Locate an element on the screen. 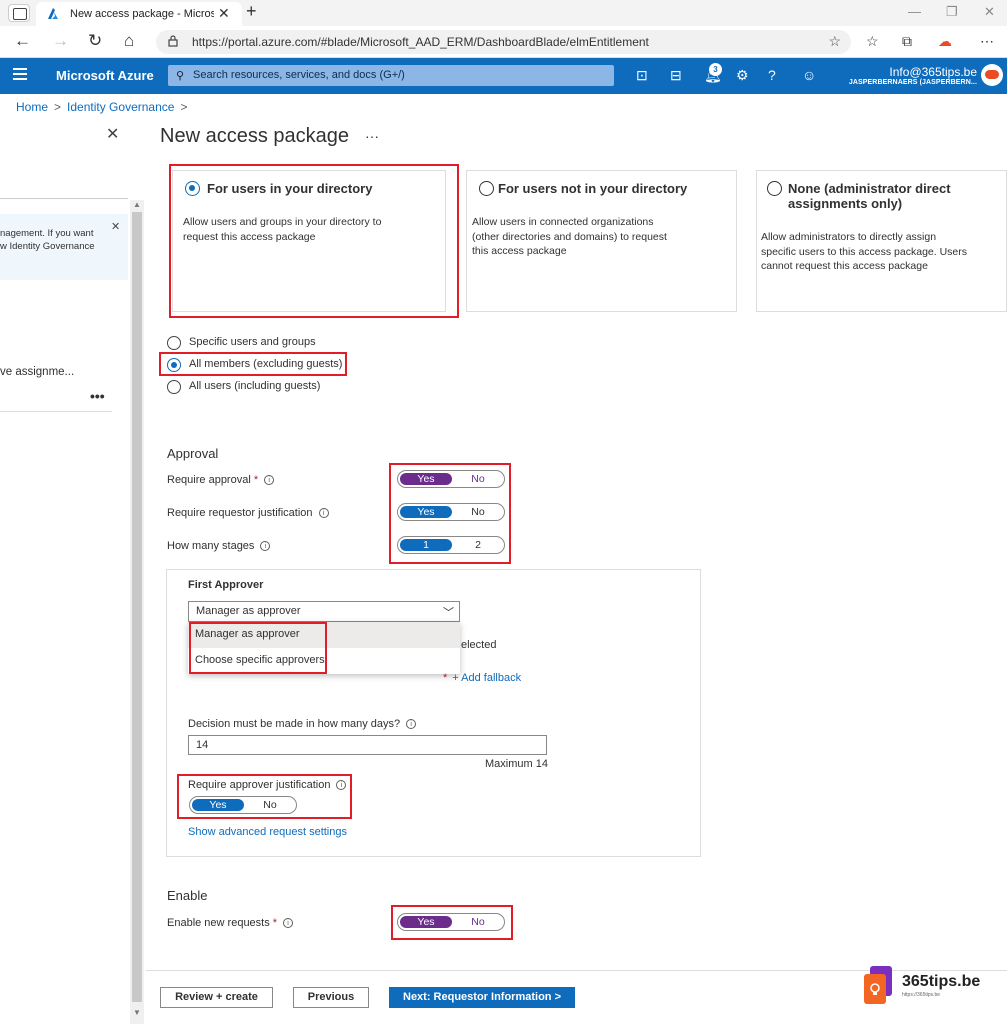 This screenshot has width=1007, height=1024. gear-icon: ⚙ is located at coordinates (742, 75).